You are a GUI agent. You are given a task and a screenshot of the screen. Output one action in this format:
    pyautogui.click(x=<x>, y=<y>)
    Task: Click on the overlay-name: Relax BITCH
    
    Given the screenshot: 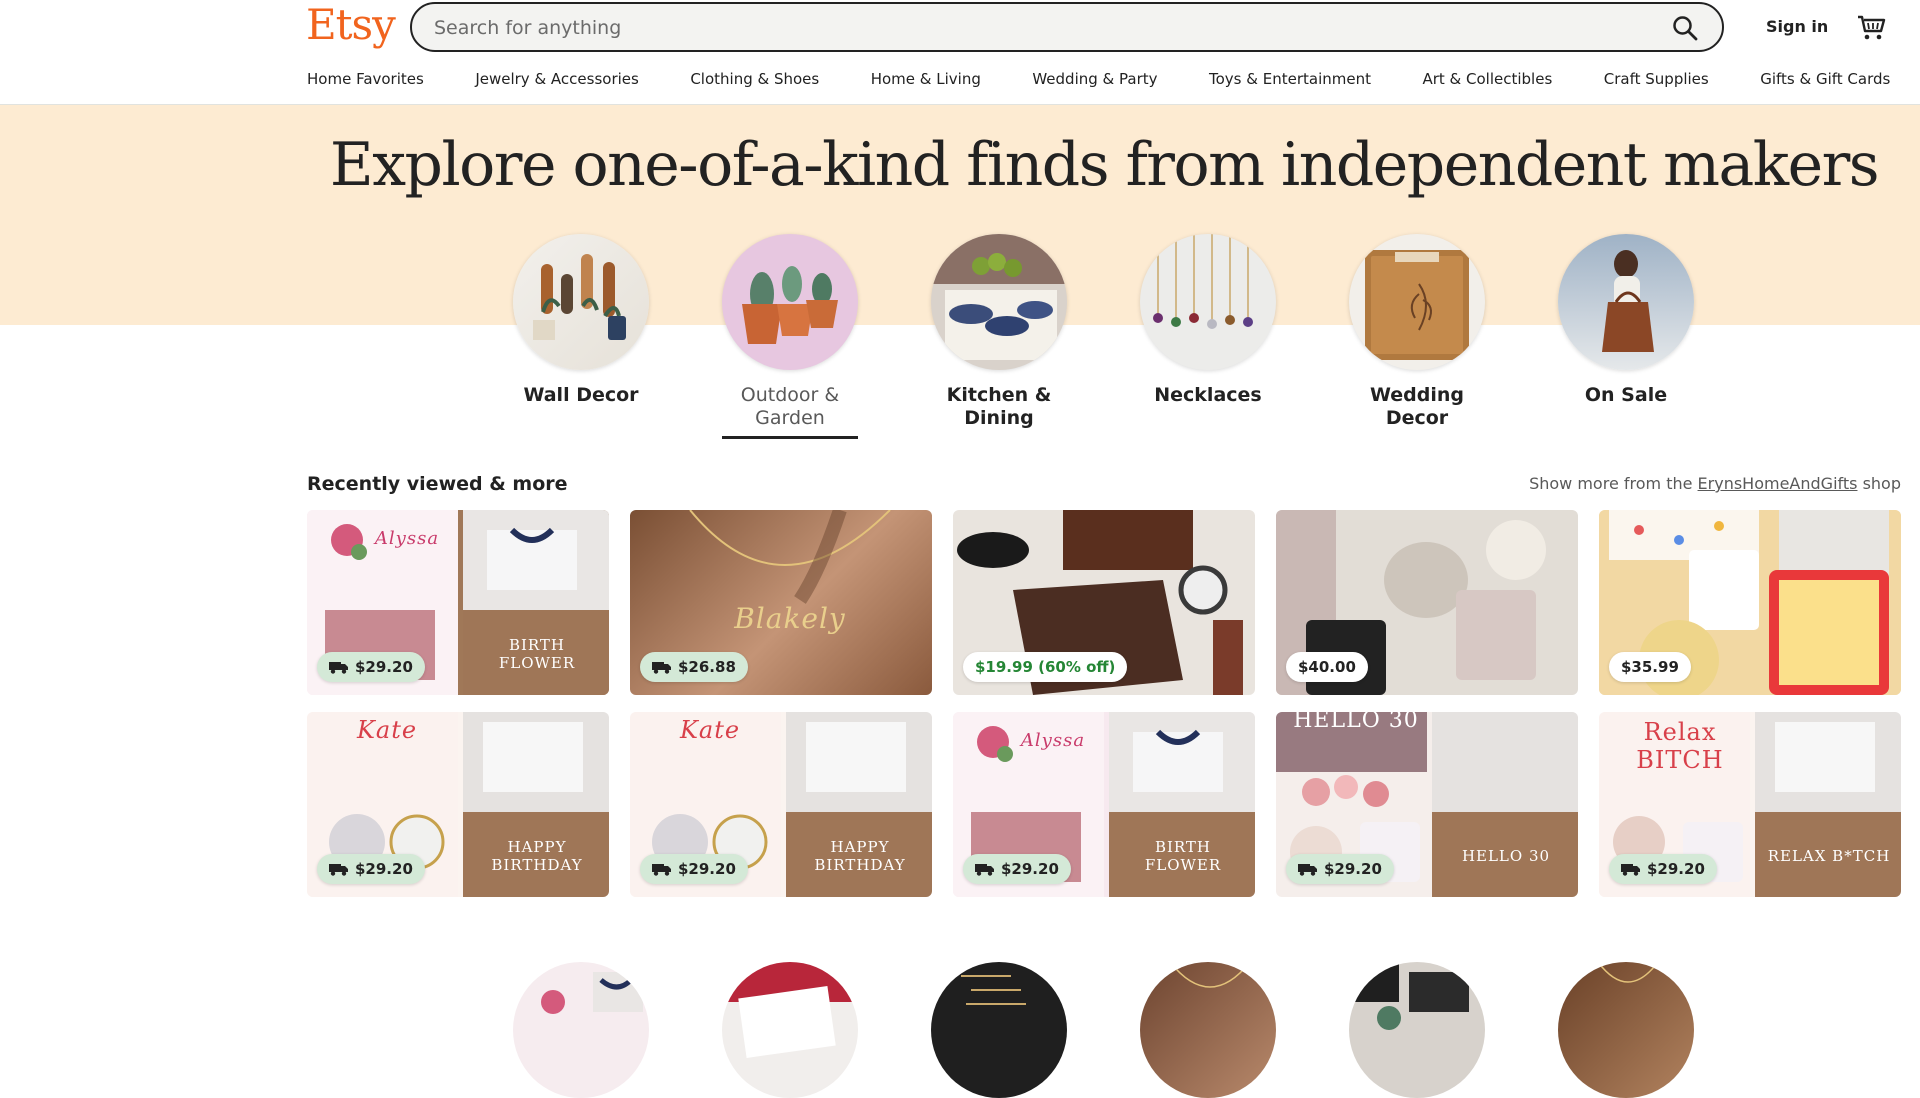 What is the action you would take?
    pyautogui.click(x=1680, y=746)
    